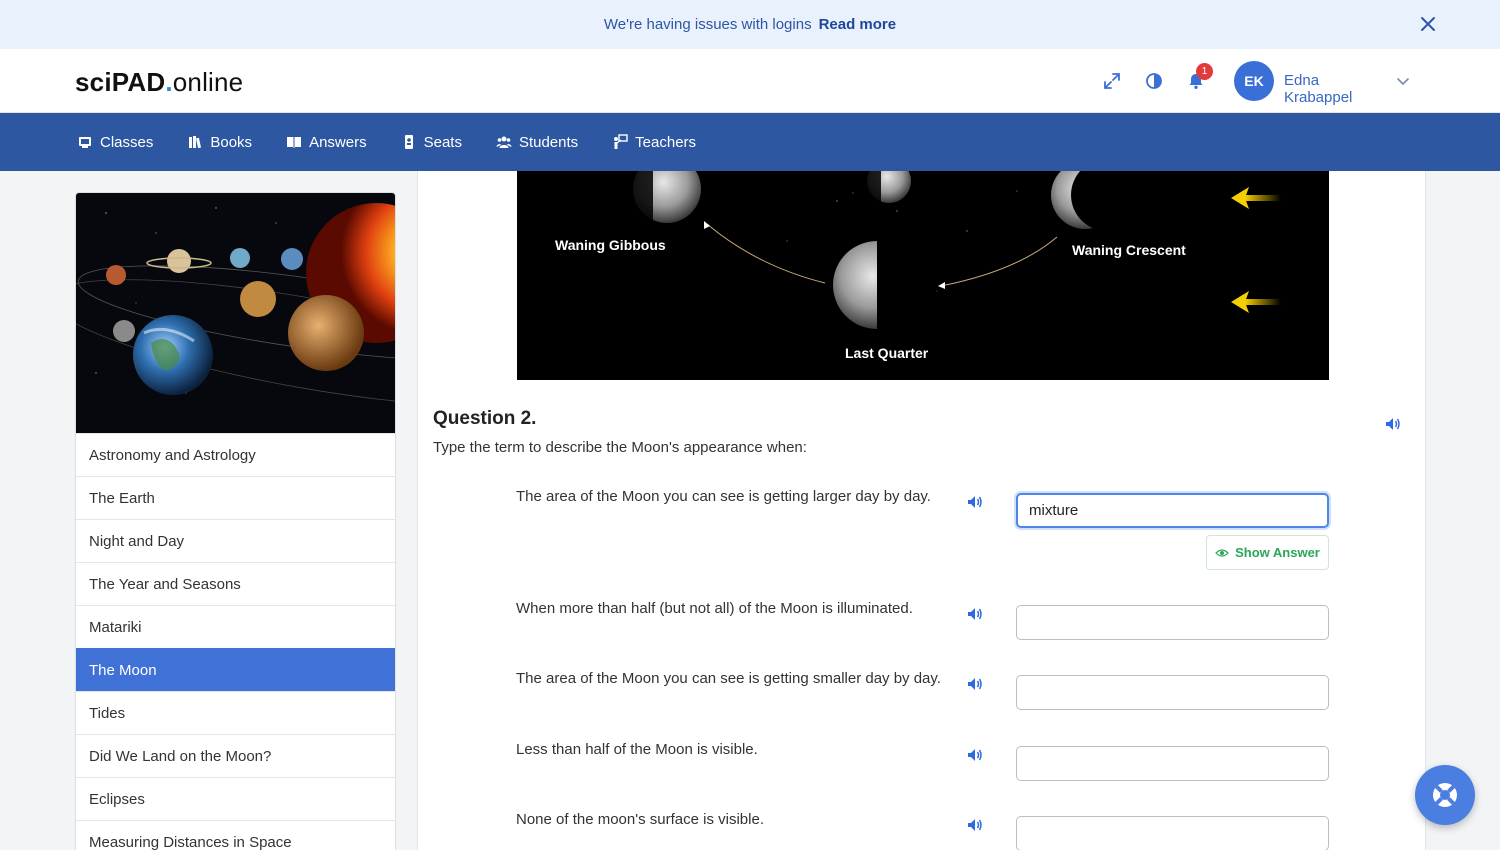 The image size is (1500, 850). What do you see at coordinates (640, 819) in the screenshot?
I see `question-row-text: None of the moon's surface is visible.` at bounding box center [640, 819].